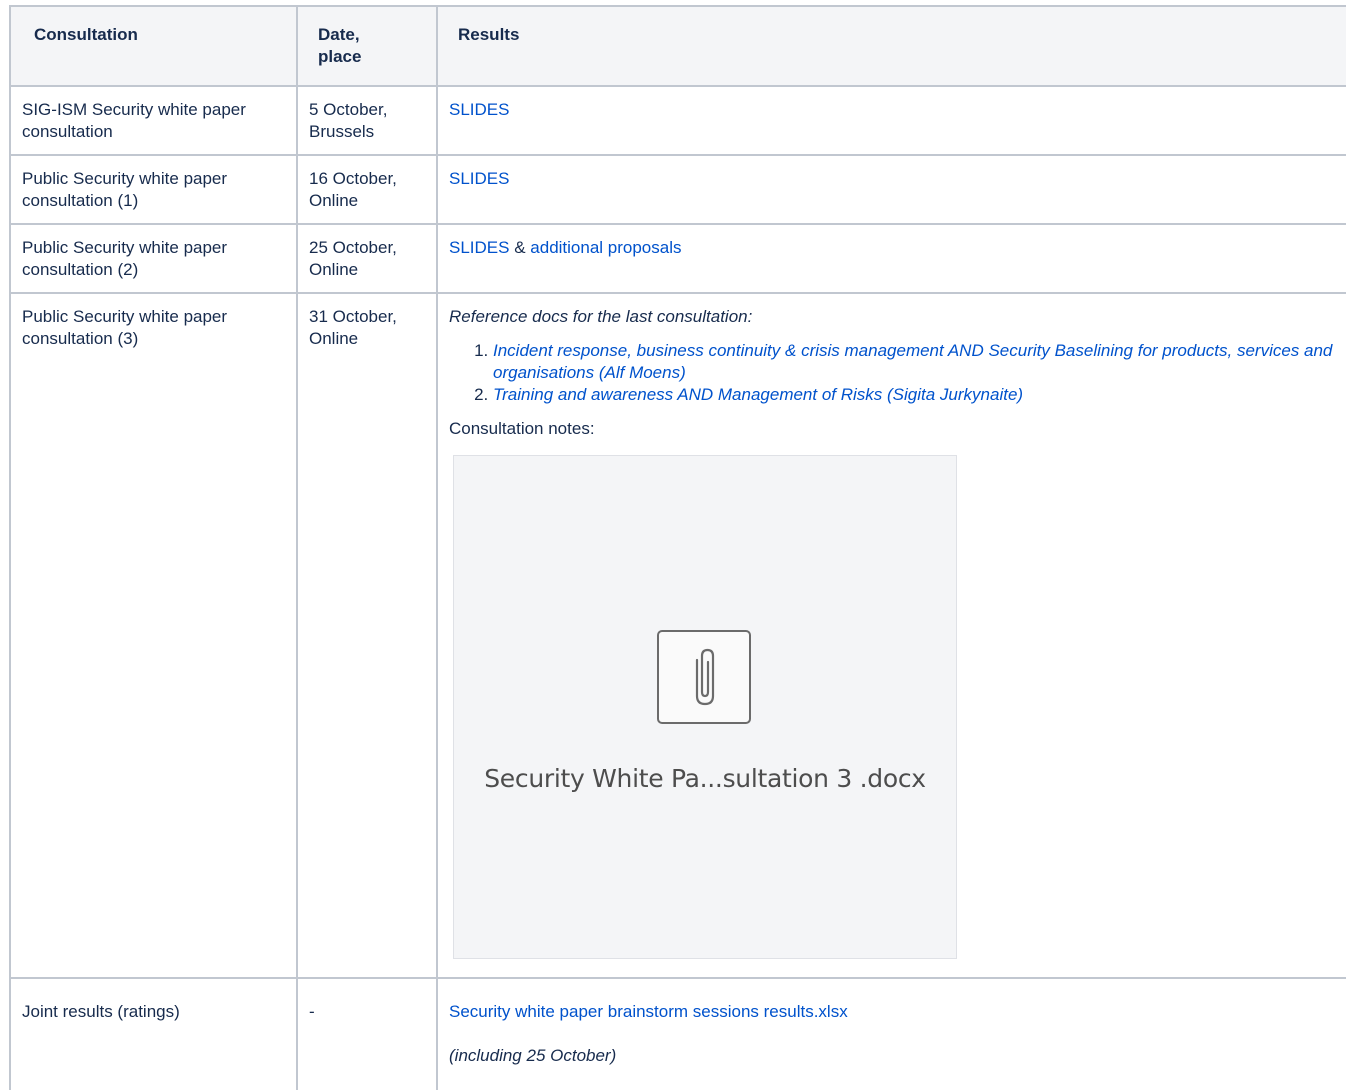 This screenshot has height=1090, width=1346. Describe the element at coordinates (153, 46) in the screenshot. I see `header-consultation: Consultation` at that location.